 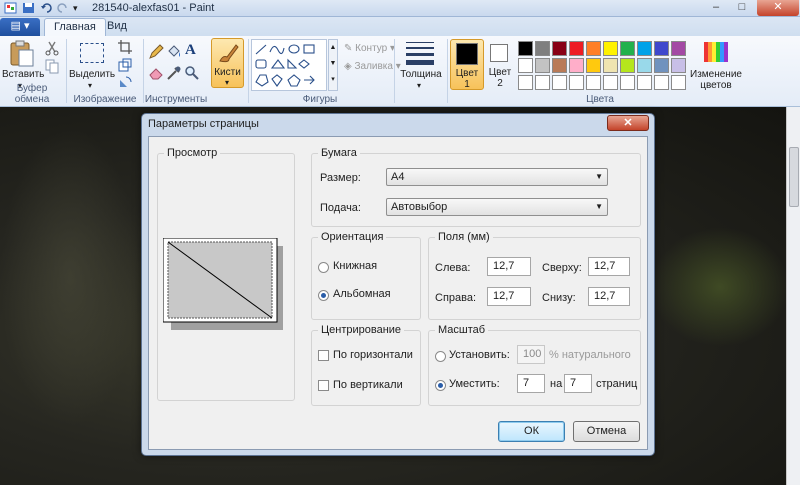 What do you see at coordinates (531, 431) in the screenshot?
I see `ok-button: ОК` at bounding box center [531, 431].